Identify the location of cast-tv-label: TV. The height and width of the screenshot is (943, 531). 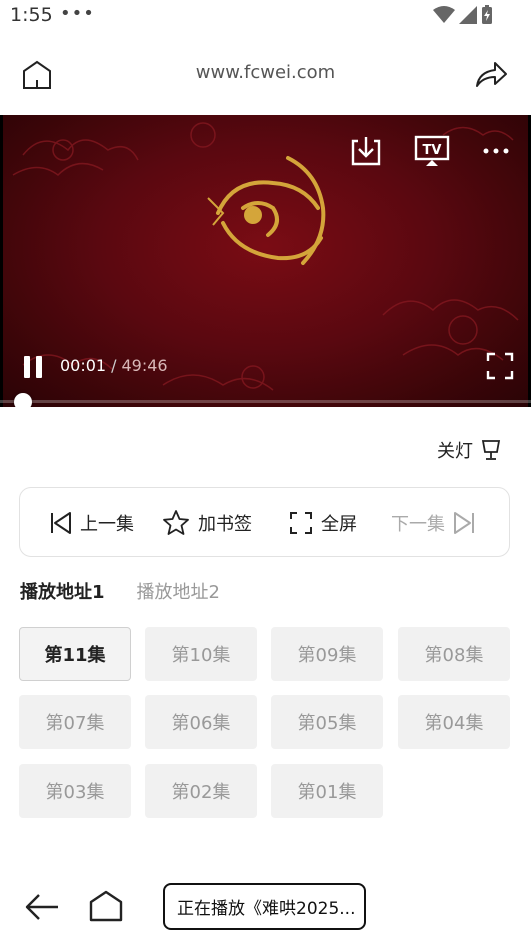
(432, 150).